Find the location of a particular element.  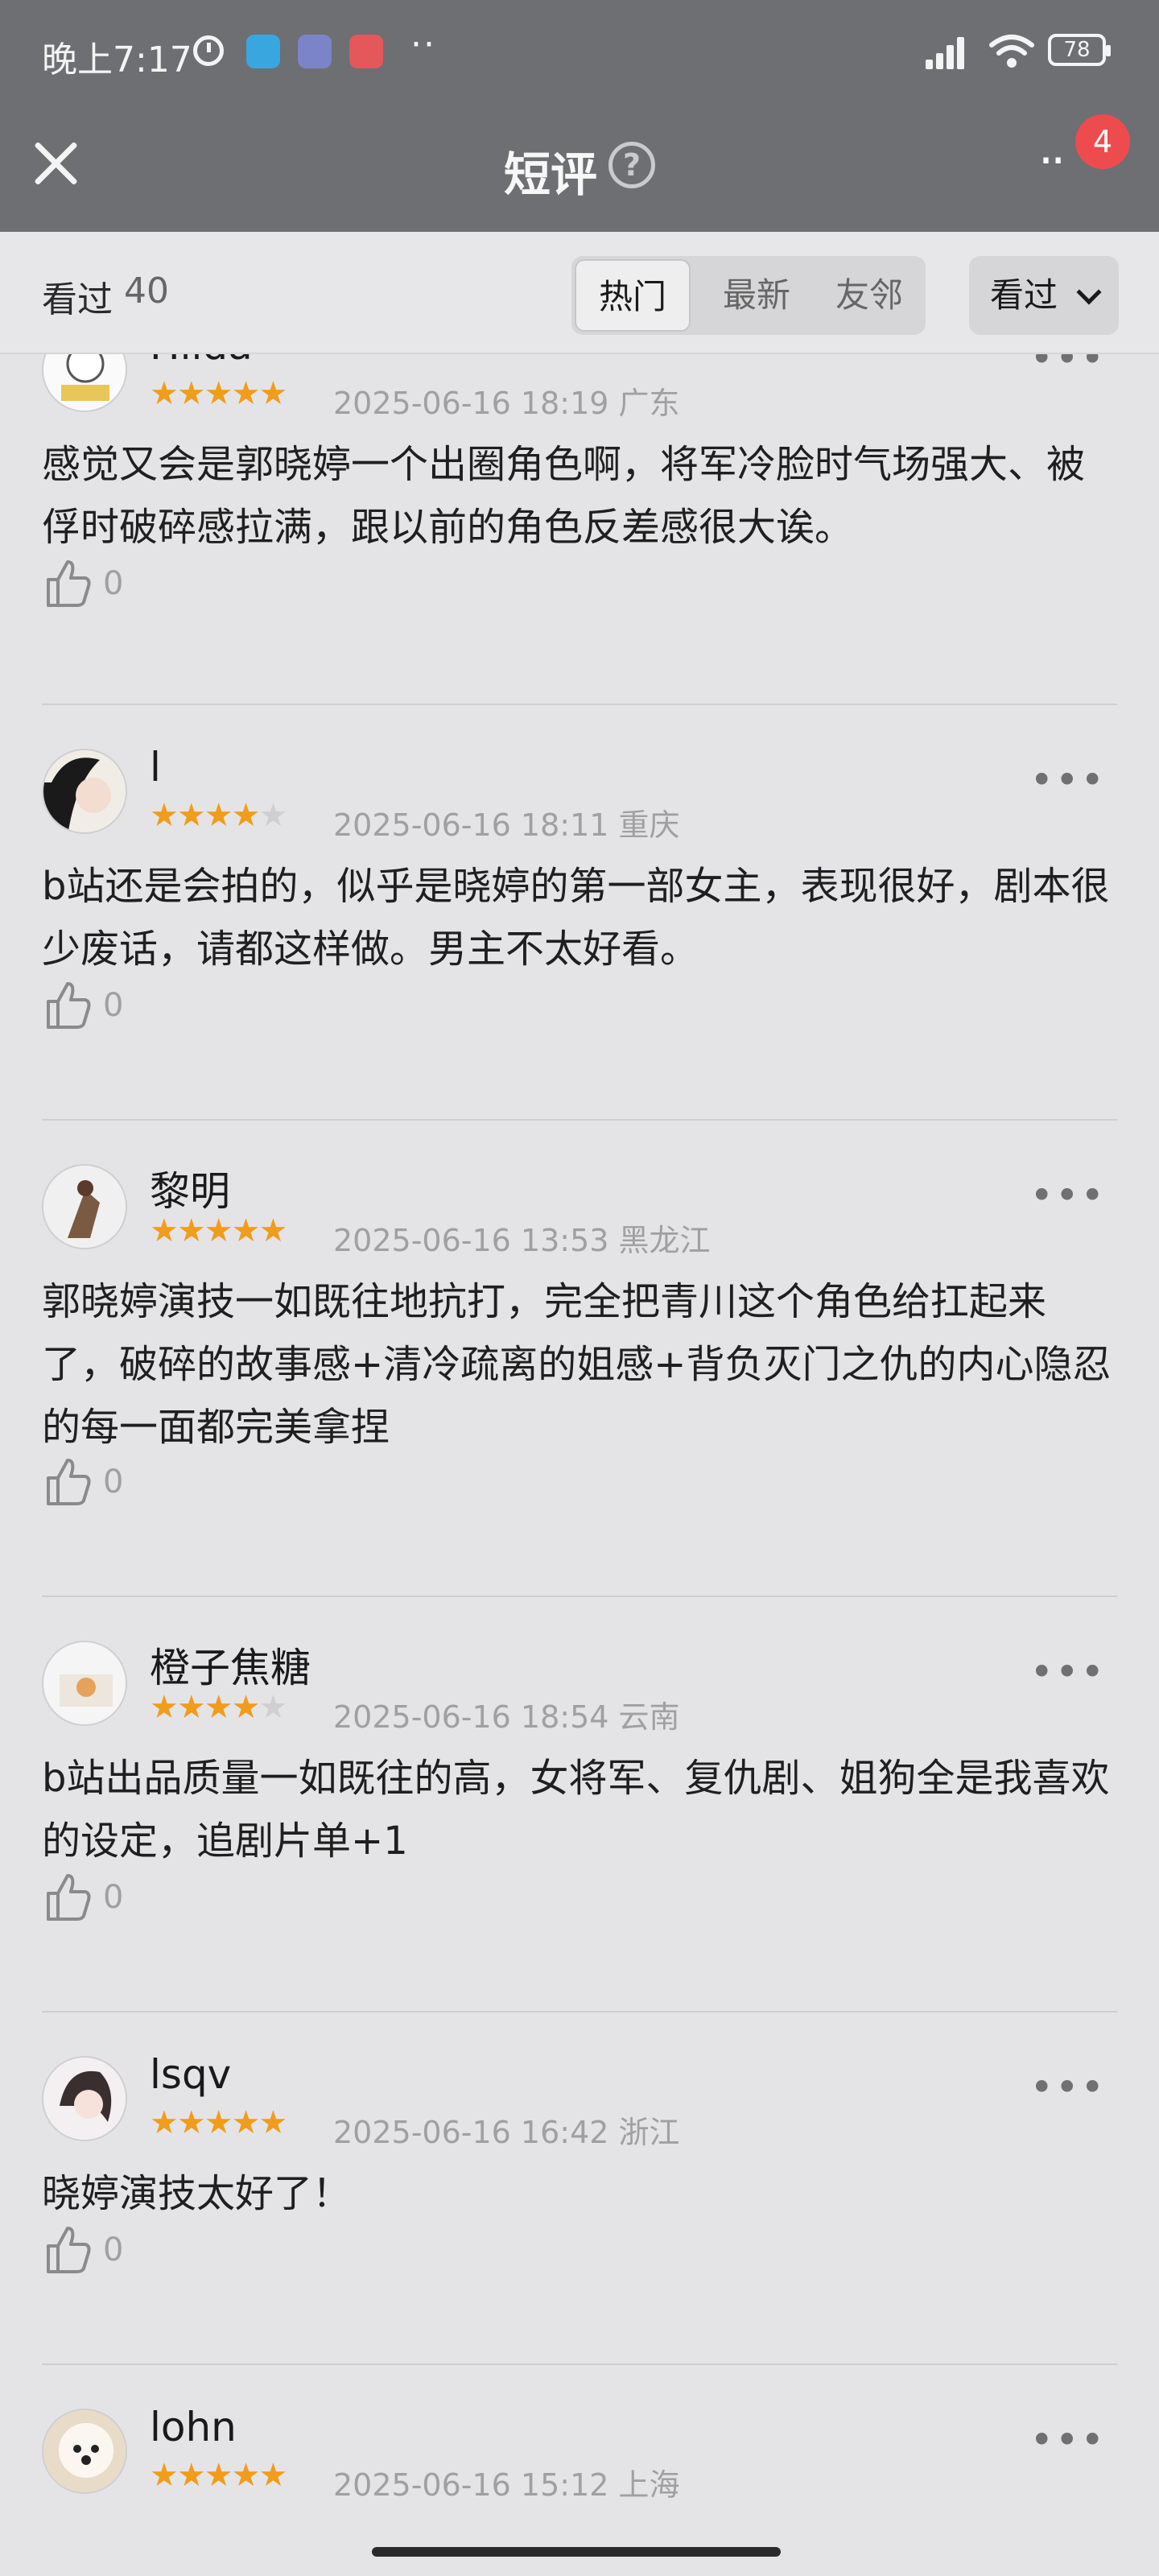

seen-filter-label: 看过 is located at coordinates (1024, 295).